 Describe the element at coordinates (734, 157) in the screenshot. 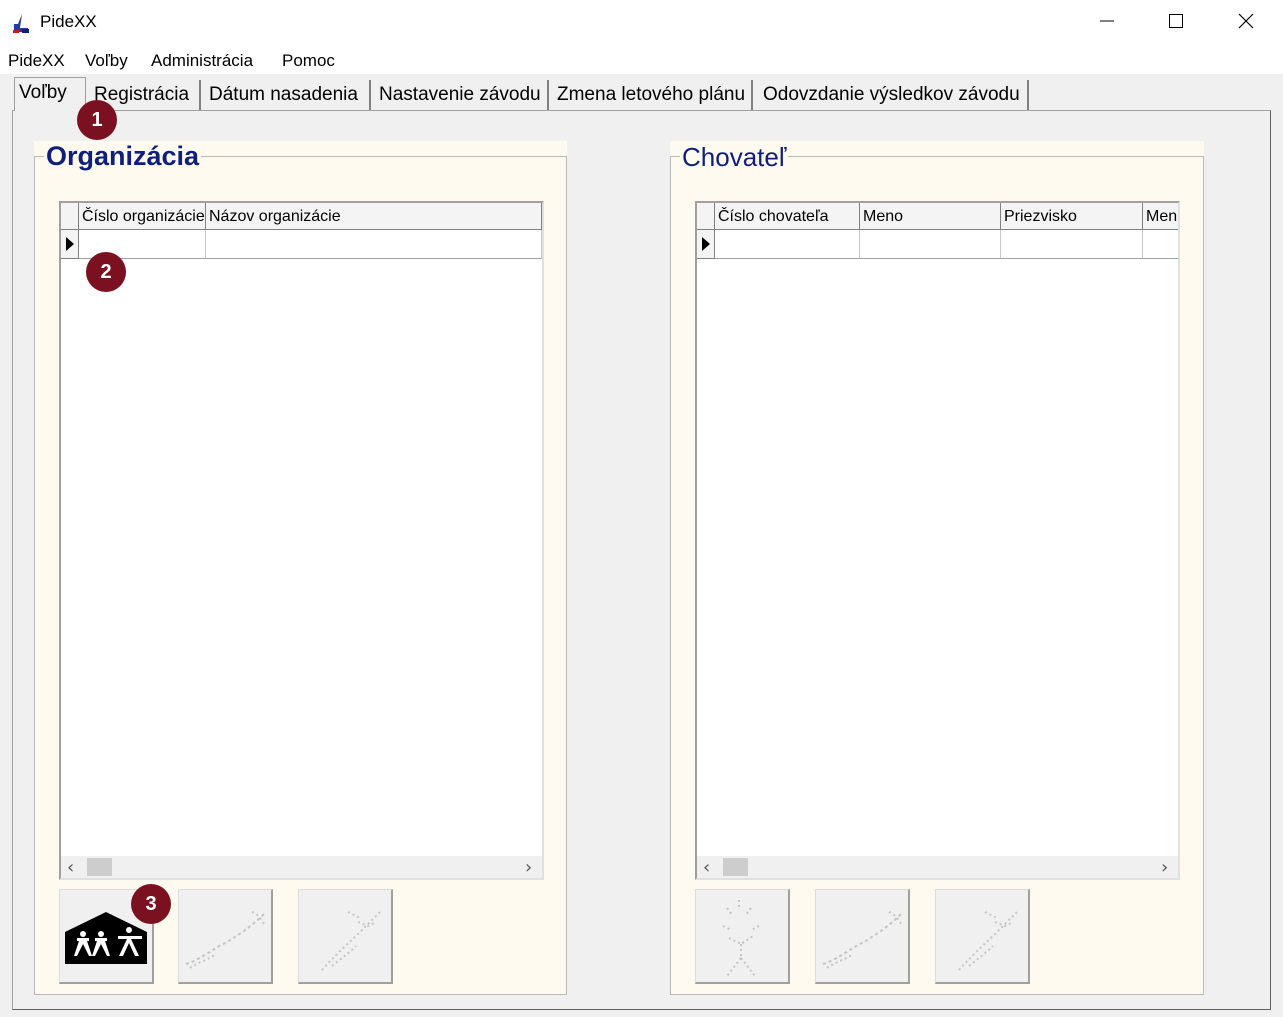

I see `chovatel-title: Chovateľ` at that location.